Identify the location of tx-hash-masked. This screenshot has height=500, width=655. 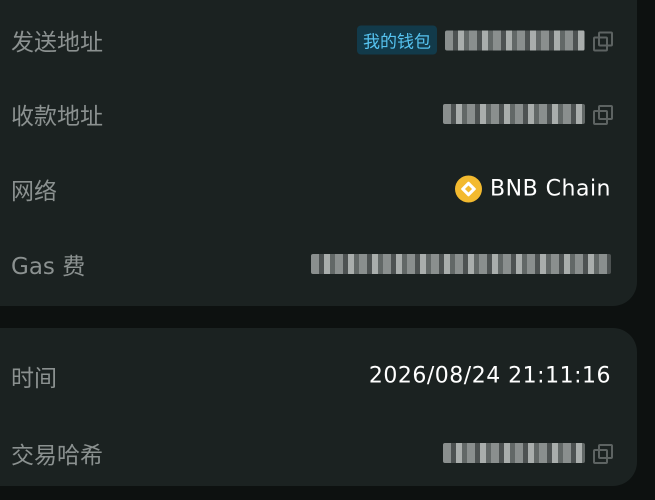
(514, 453).